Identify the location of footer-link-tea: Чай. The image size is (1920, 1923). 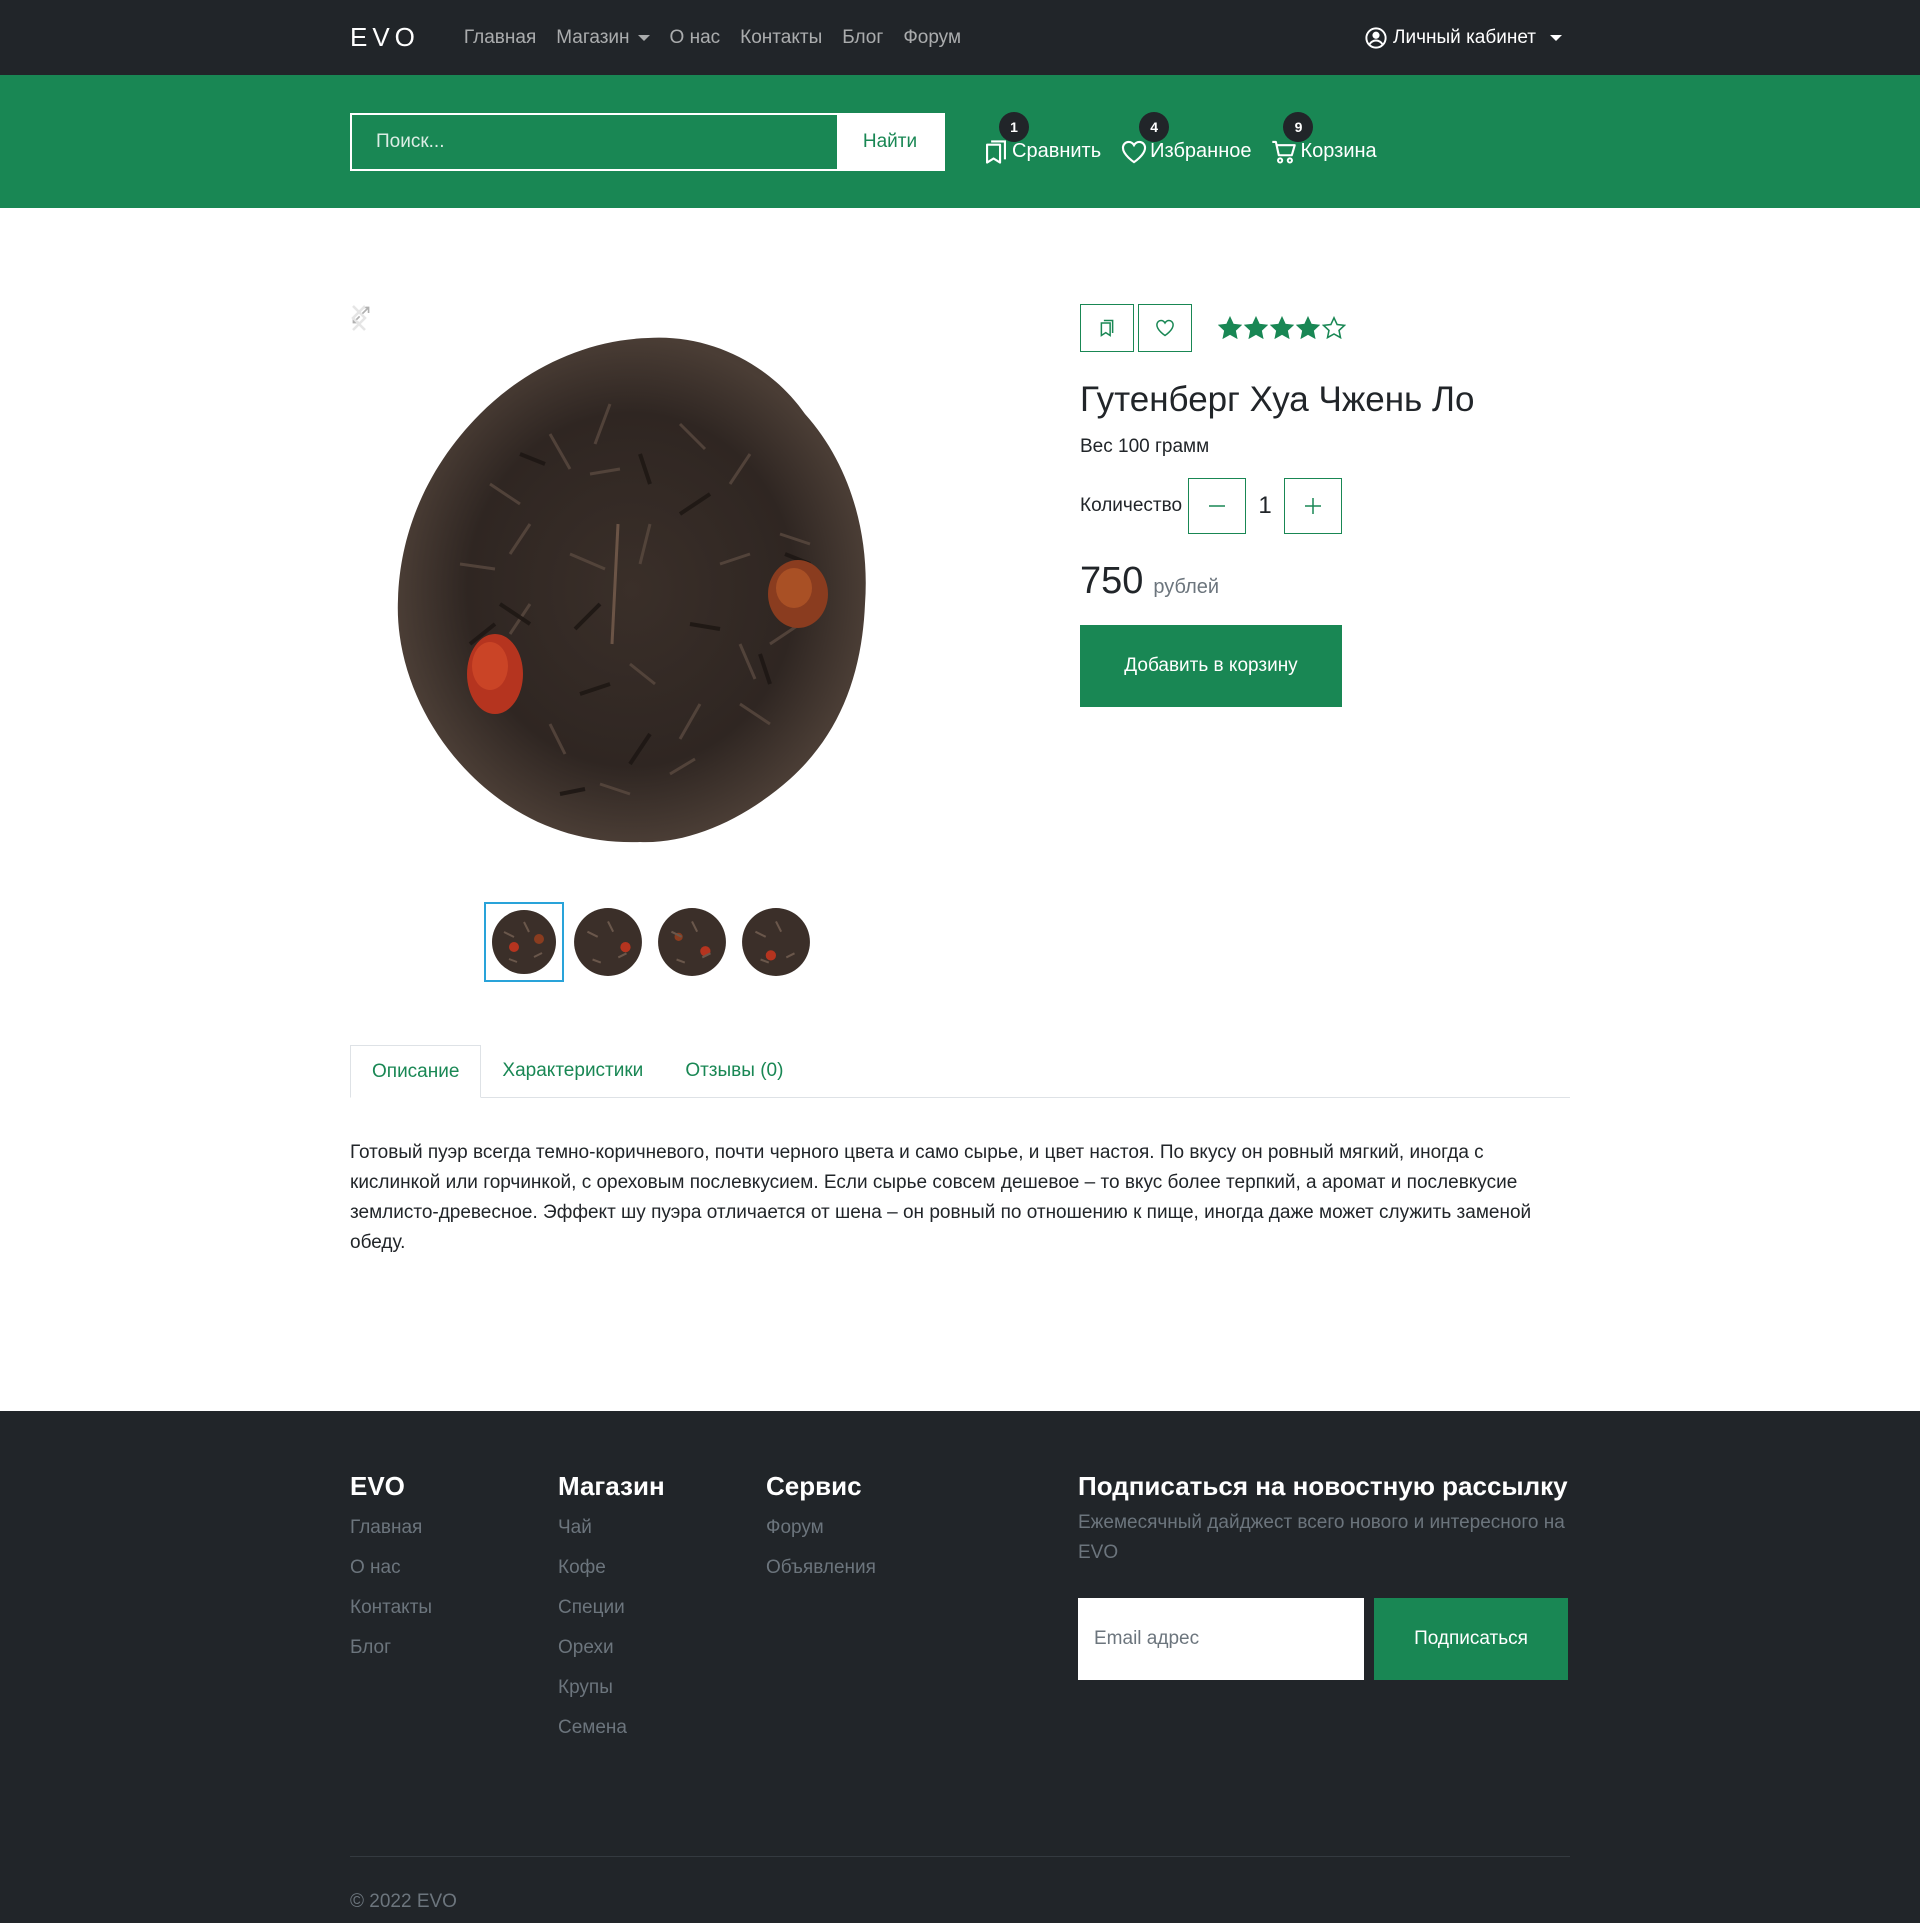
(662, 1528).